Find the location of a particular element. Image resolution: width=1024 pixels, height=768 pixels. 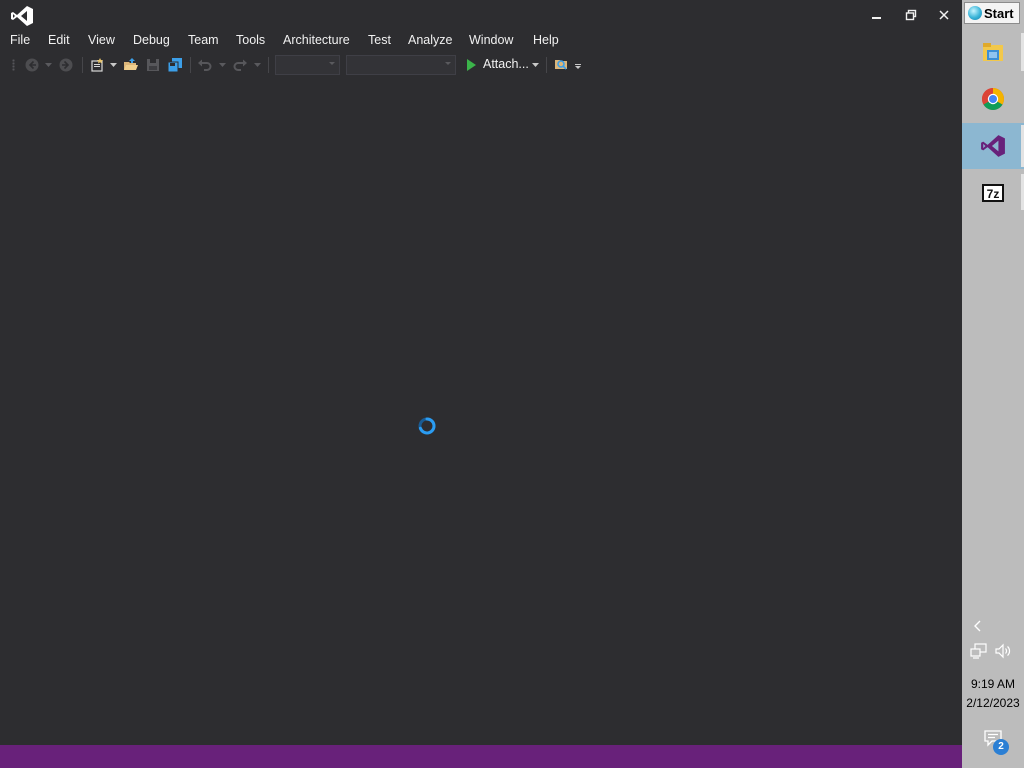

menu-file: File is located at coordinates (20, 40).